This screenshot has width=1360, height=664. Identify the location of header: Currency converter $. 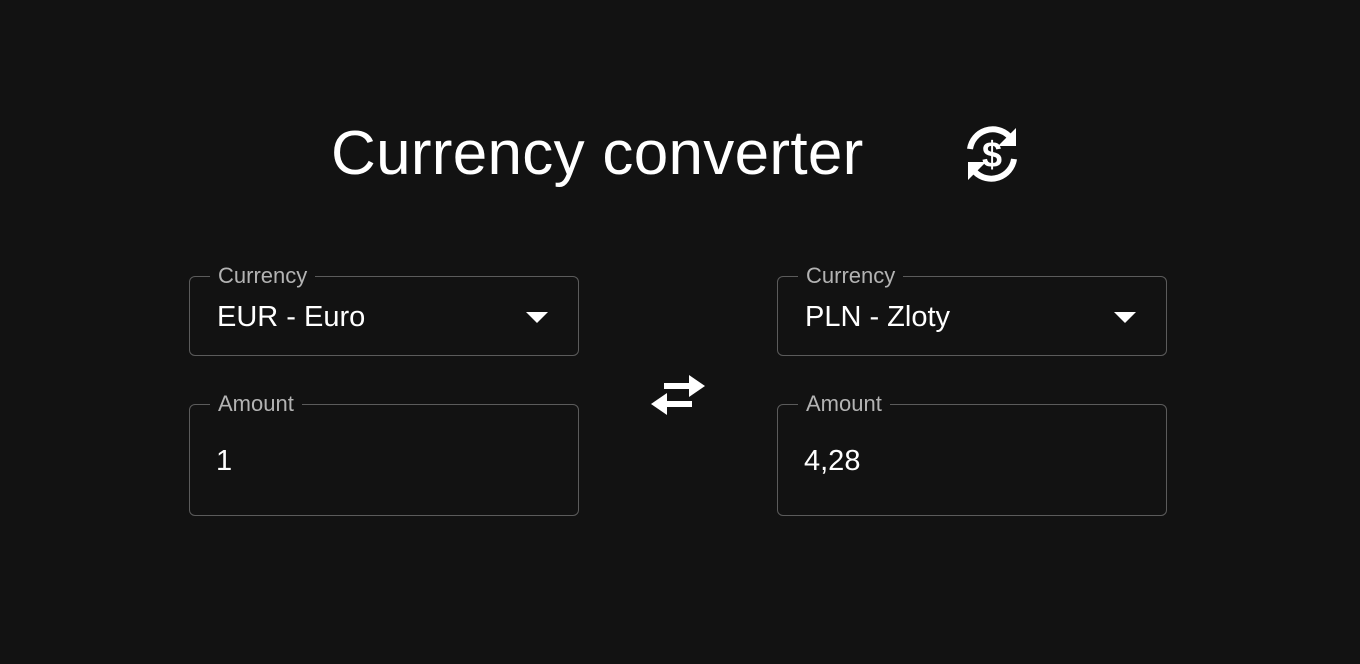
(680, 156).